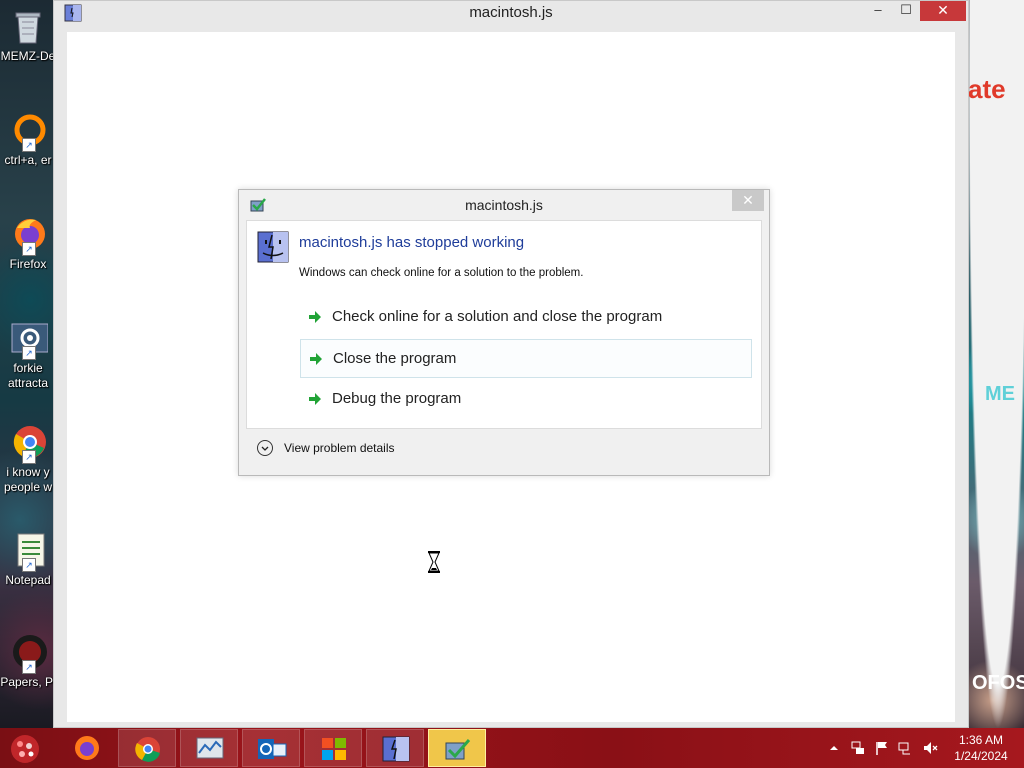 The height and width of the screenshot is (768, 1024). Describe the element at coordinates (906, 11) in the screenshot. I see `maximize-button: ☐` at that location.